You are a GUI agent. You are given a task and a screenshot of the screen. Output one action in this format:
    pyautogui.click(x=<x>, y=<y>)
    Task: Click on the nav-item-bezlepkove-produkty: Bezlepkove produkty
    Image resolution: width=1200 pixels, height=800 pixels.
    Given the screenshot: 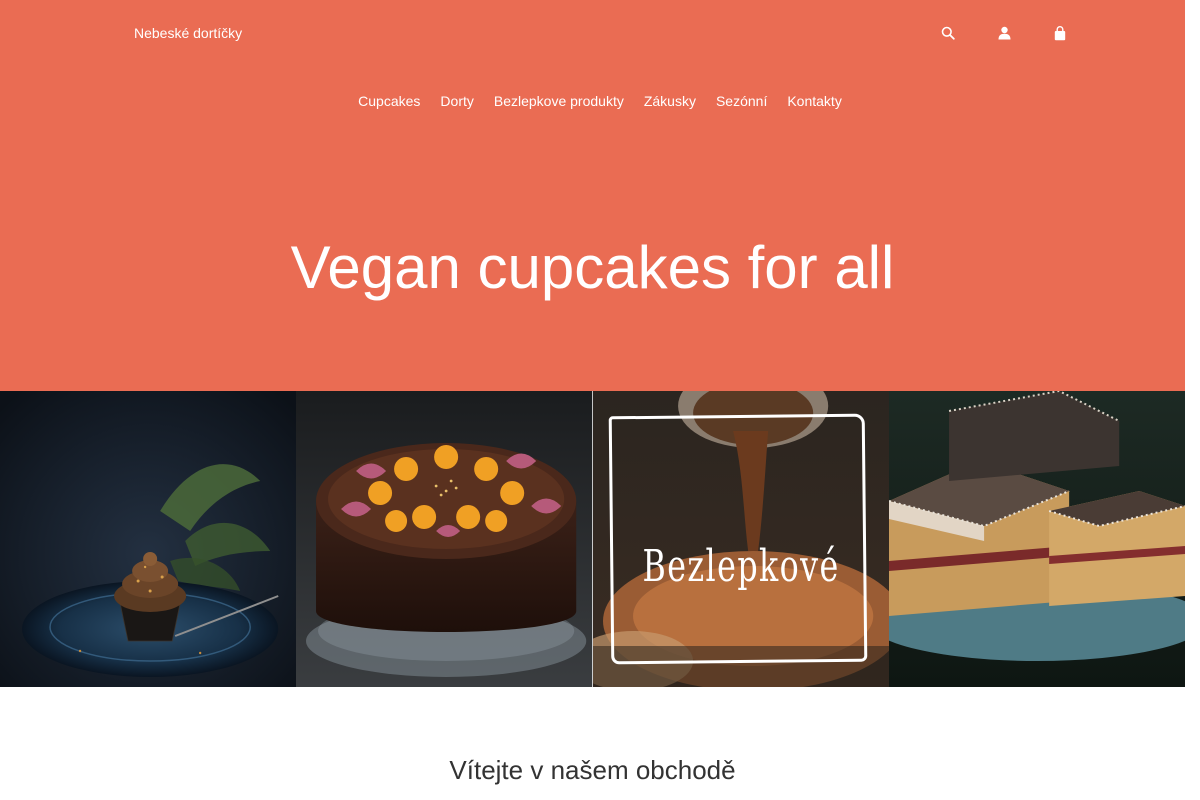 What is the action you would take?
    pyautogui.click(x=559, y=101)
    